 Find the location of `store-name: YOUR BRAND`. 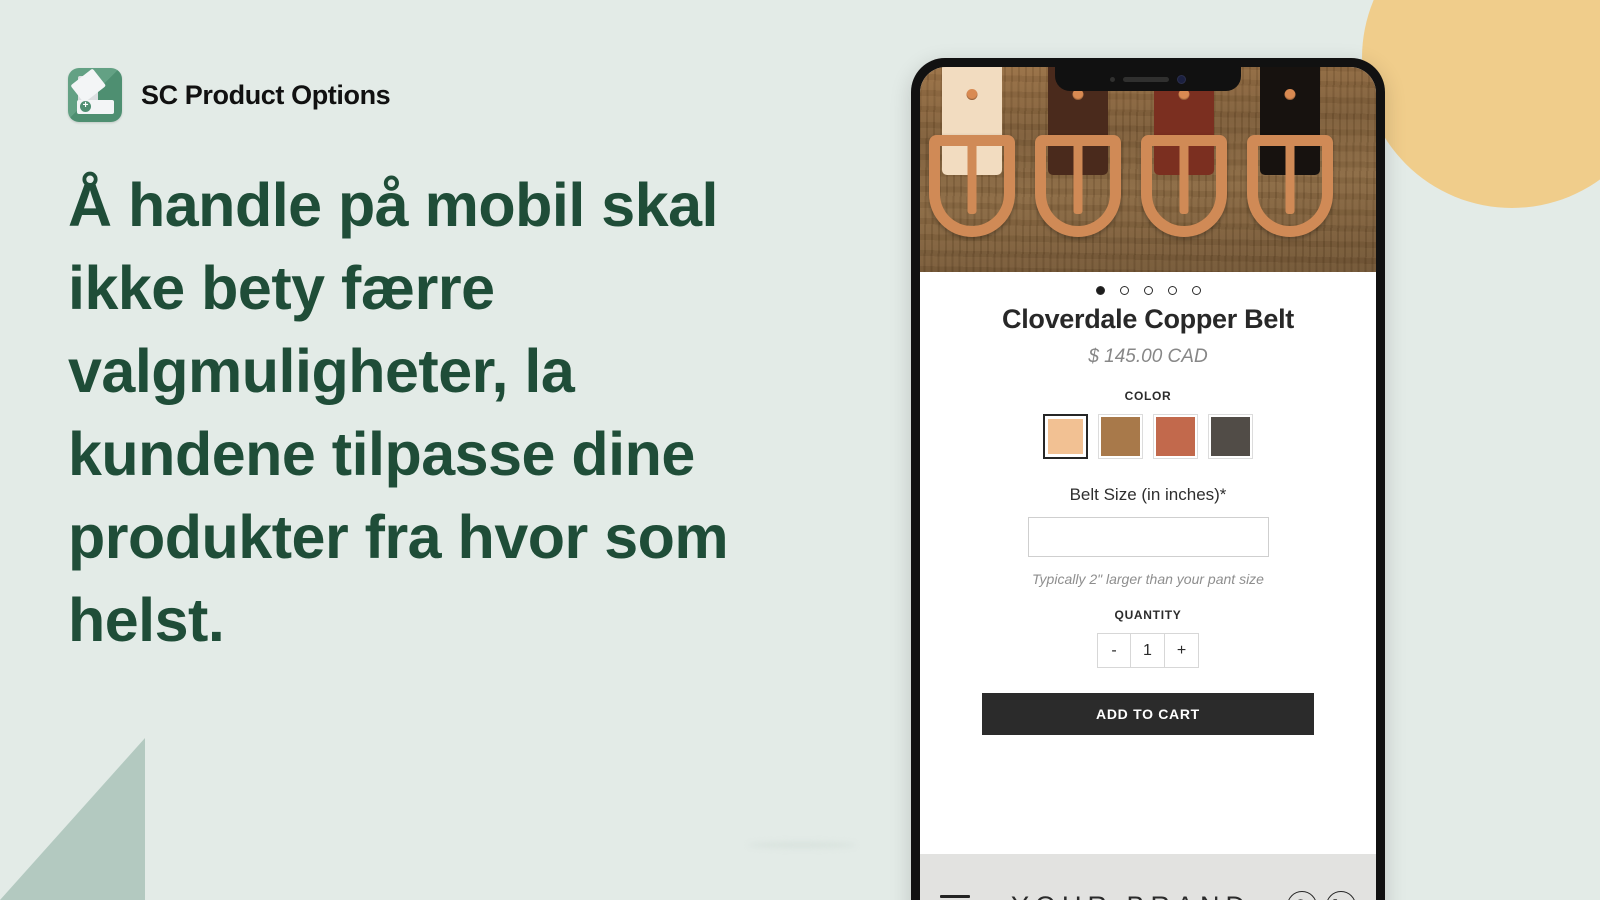

store-name: YOUR BRAND is located at coordinates (1124, 895).